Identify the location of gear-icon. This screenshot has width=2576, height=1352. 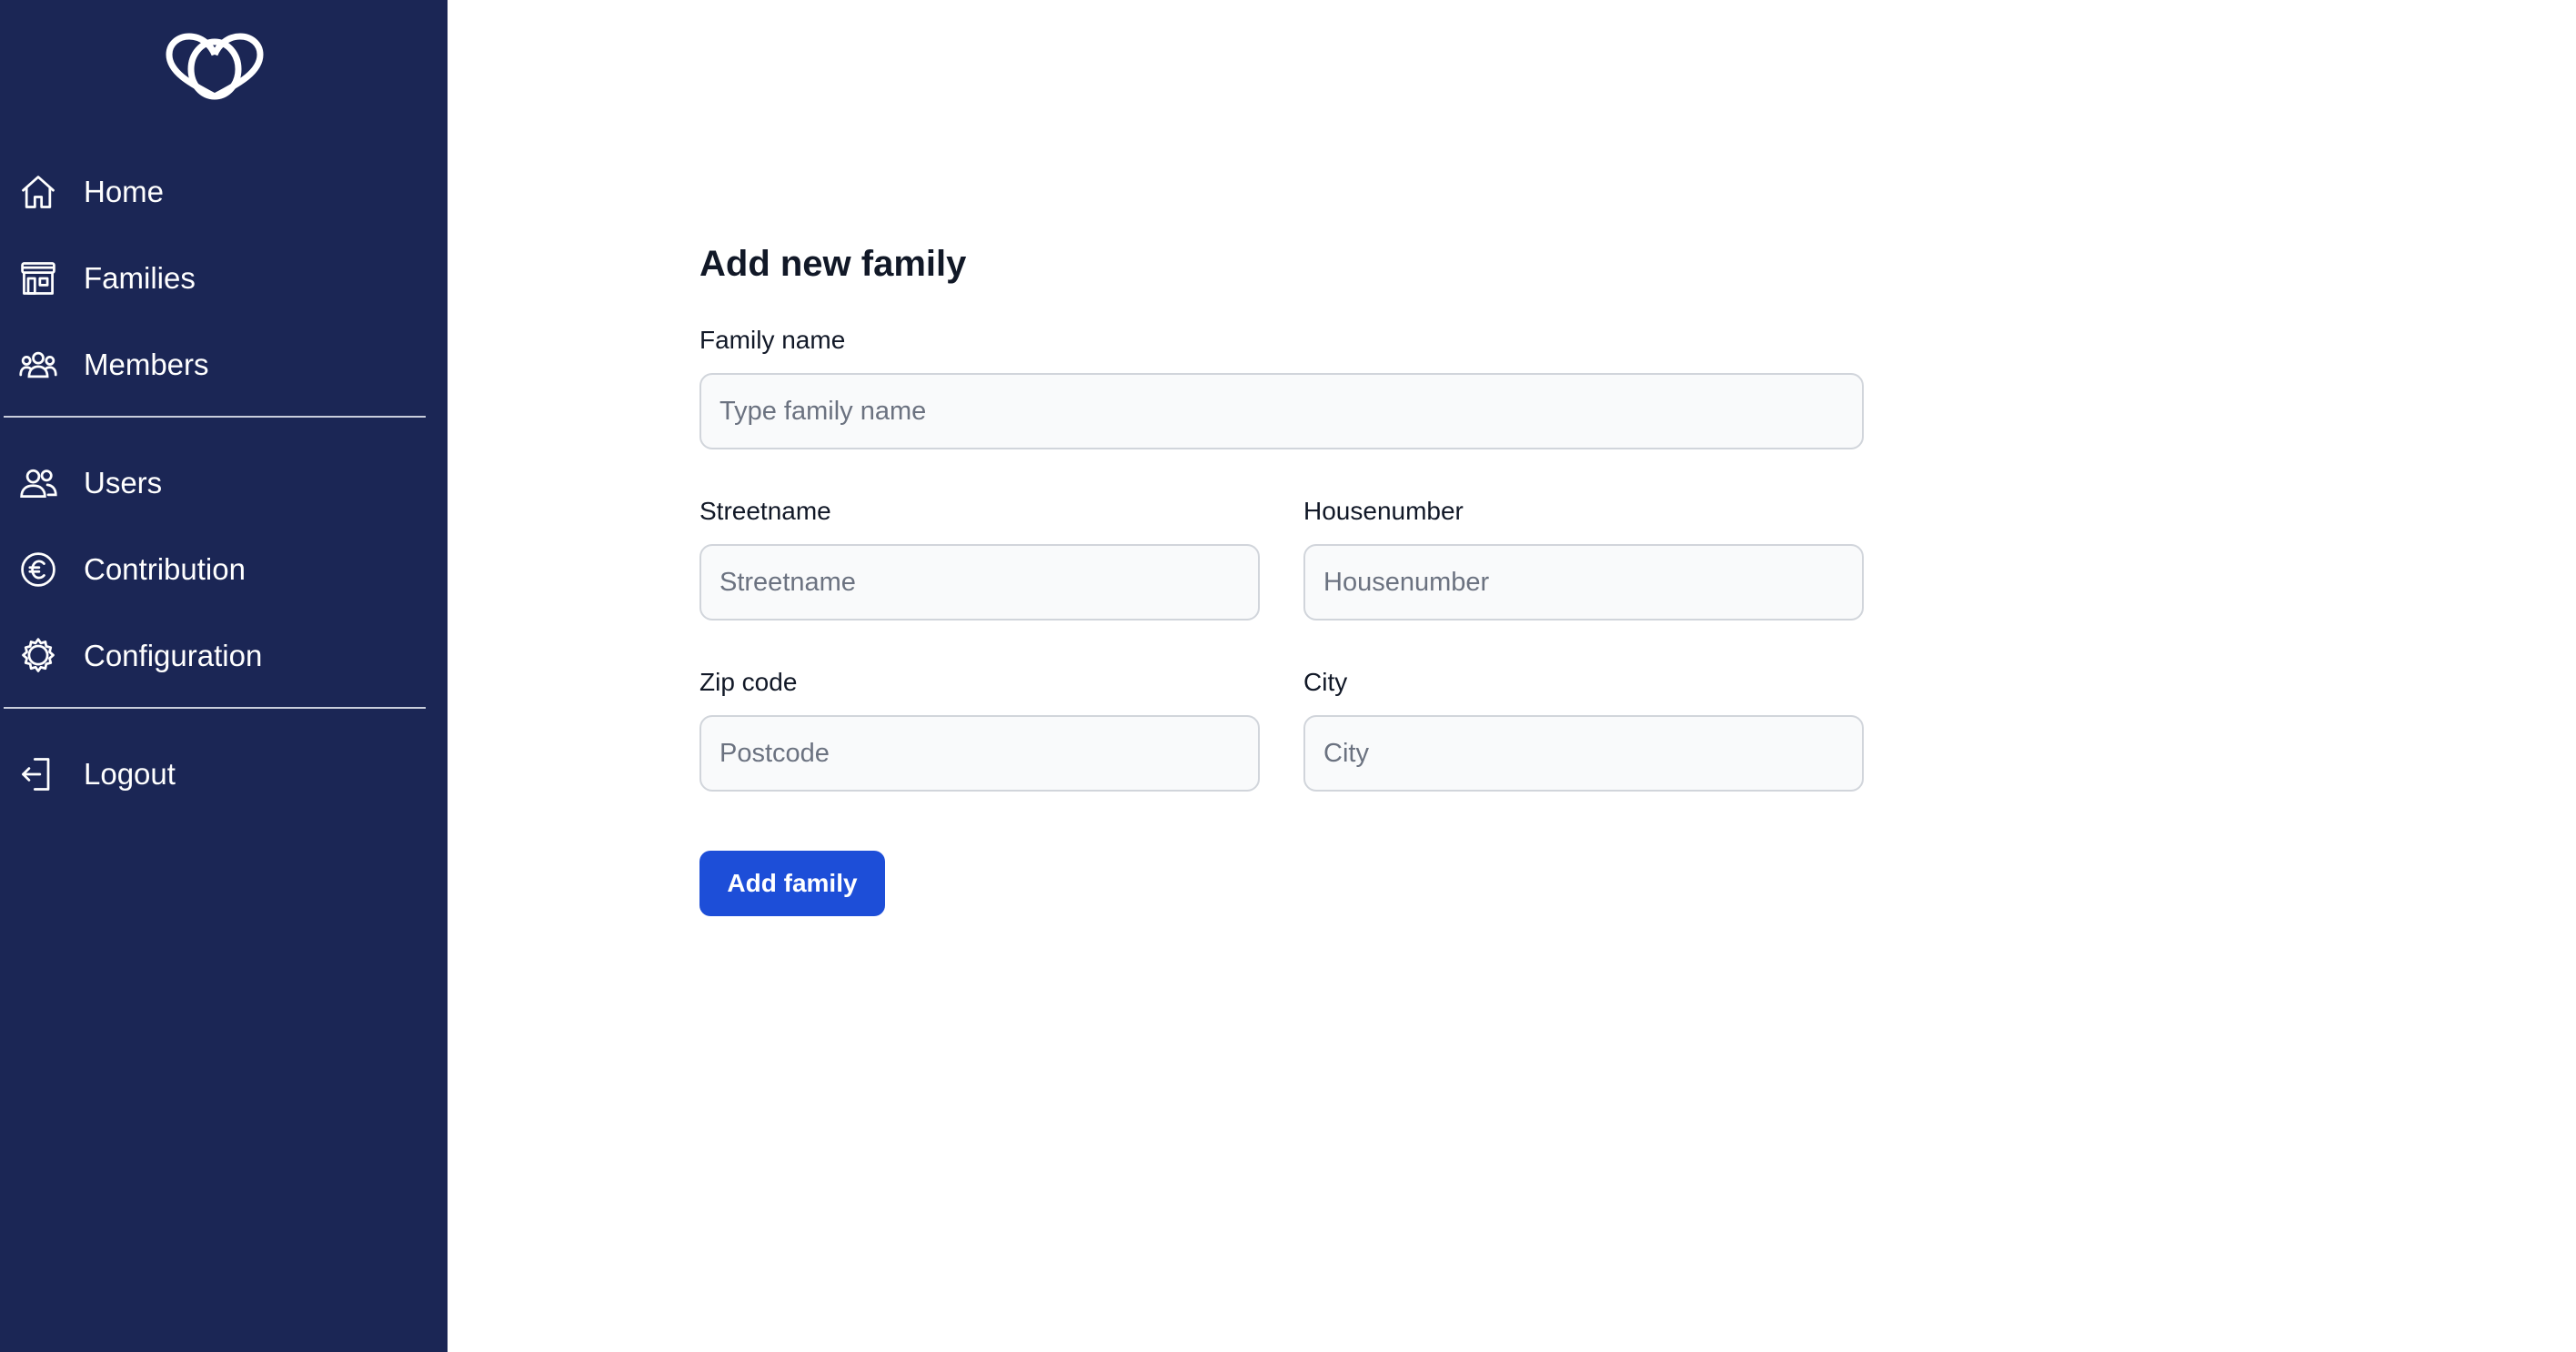
(38, 656).